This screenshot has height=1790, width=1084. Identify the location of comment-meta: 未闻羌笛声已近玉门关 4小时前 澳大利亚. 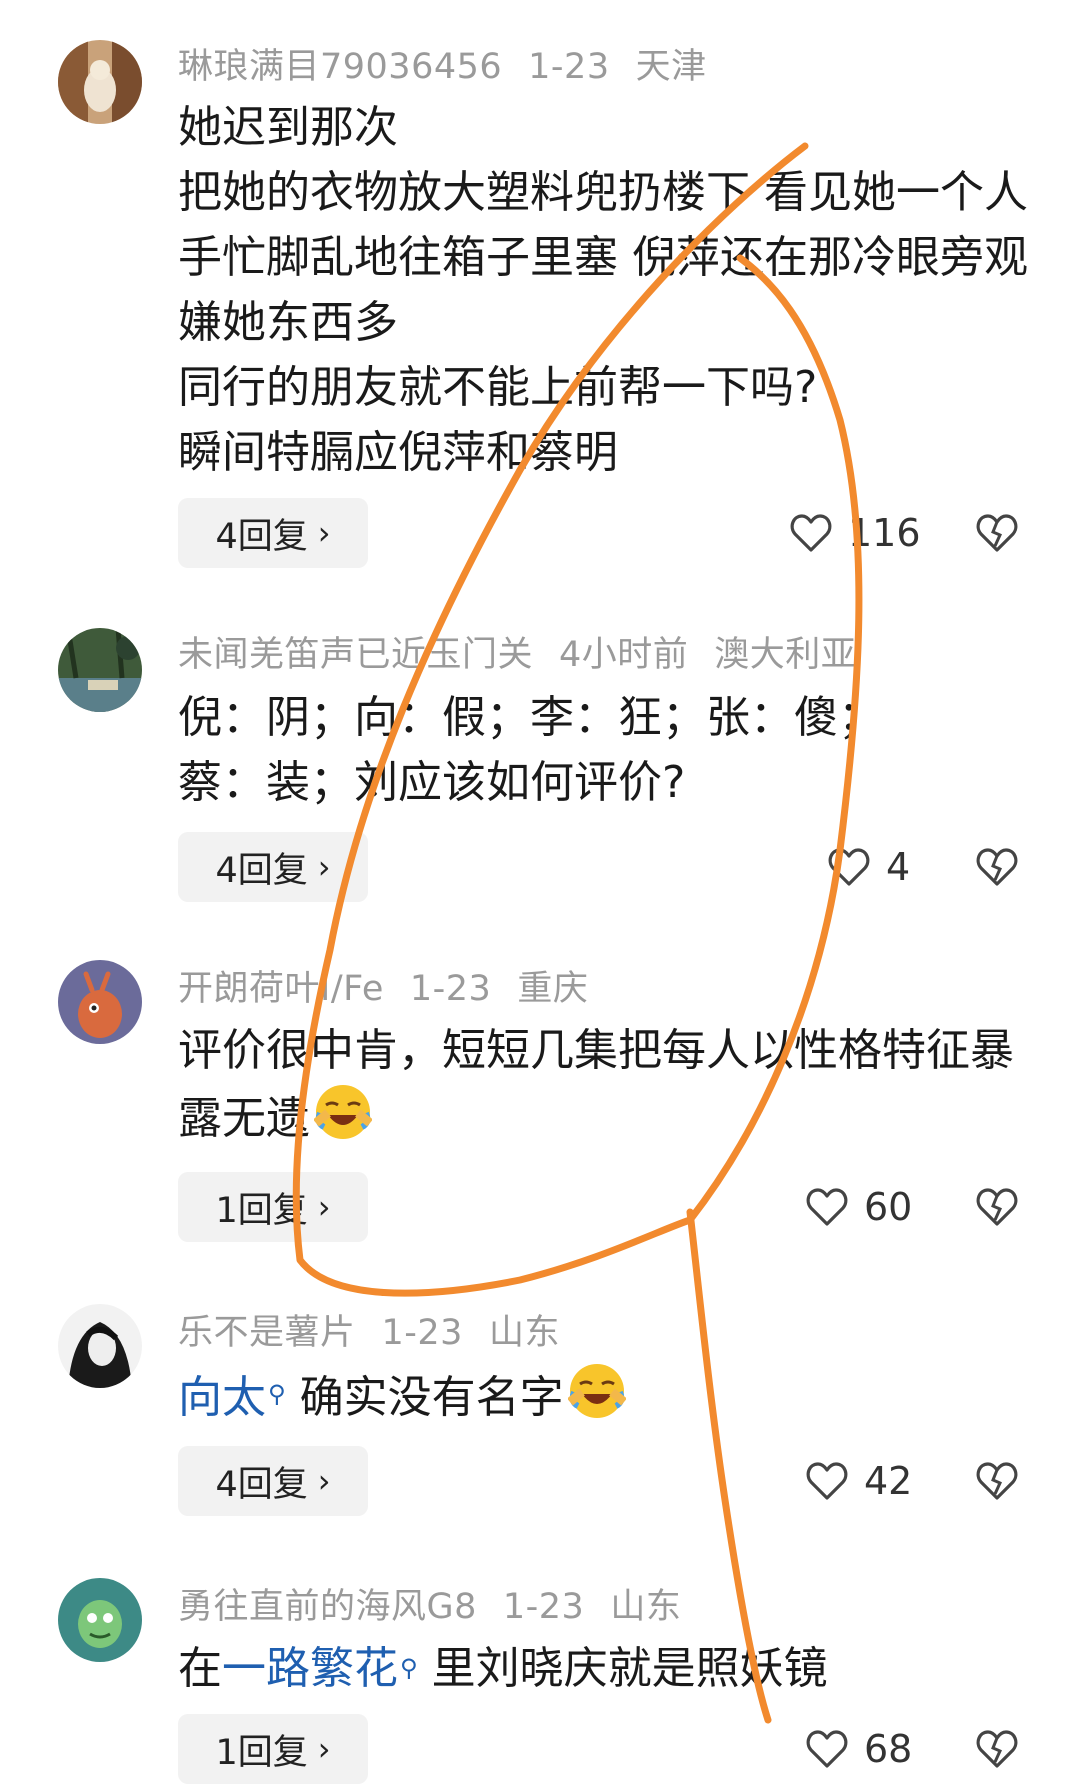
(530, 651).